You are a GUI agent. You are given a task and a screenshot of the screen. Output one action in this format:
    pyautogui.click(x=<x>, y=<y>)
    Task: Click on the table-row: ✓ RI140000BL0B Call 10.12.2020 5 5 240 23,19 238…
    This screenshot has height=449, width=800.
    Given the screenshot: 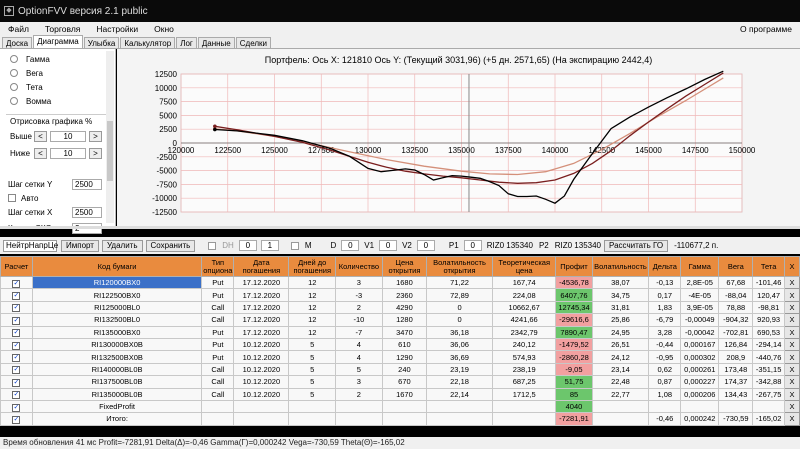 What is the action you would take?
    pyautogui.click(x=400, y=369)
    